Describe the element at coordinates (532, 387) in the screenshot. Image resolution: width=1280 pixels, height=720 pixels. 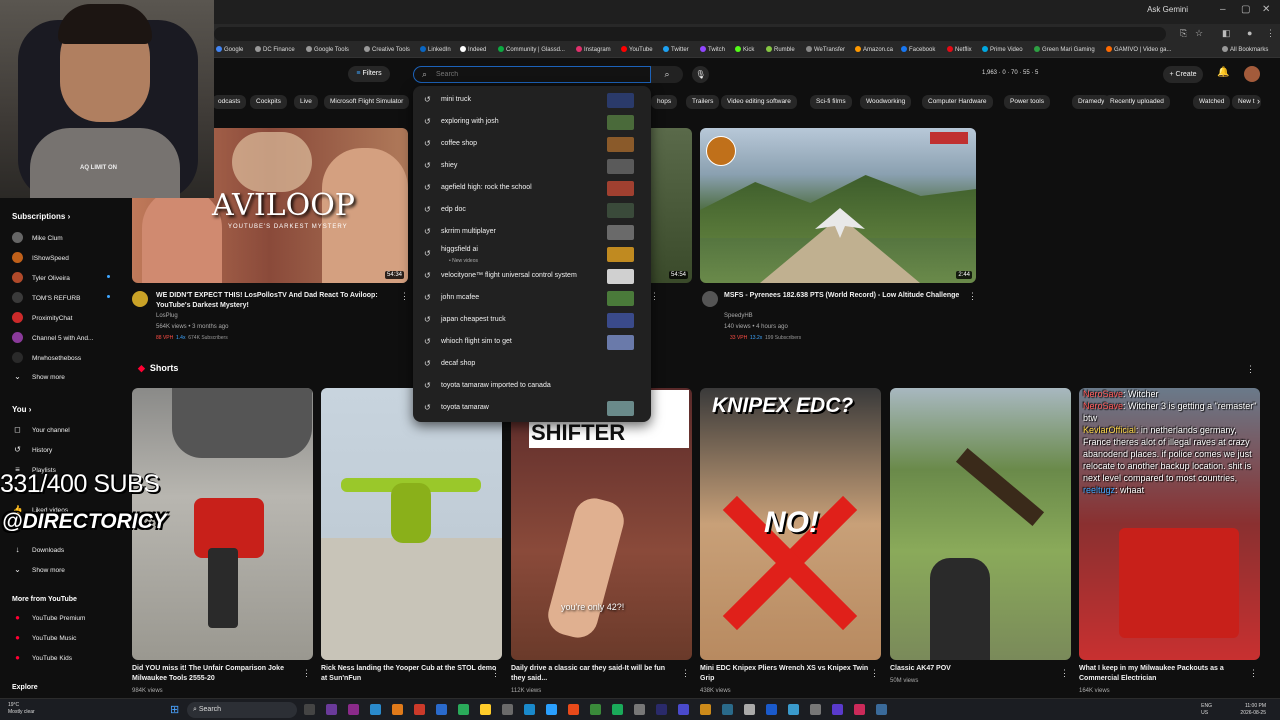
I see `search-suggestion: ↺ toyota tamaraw imported to canada` at that location.